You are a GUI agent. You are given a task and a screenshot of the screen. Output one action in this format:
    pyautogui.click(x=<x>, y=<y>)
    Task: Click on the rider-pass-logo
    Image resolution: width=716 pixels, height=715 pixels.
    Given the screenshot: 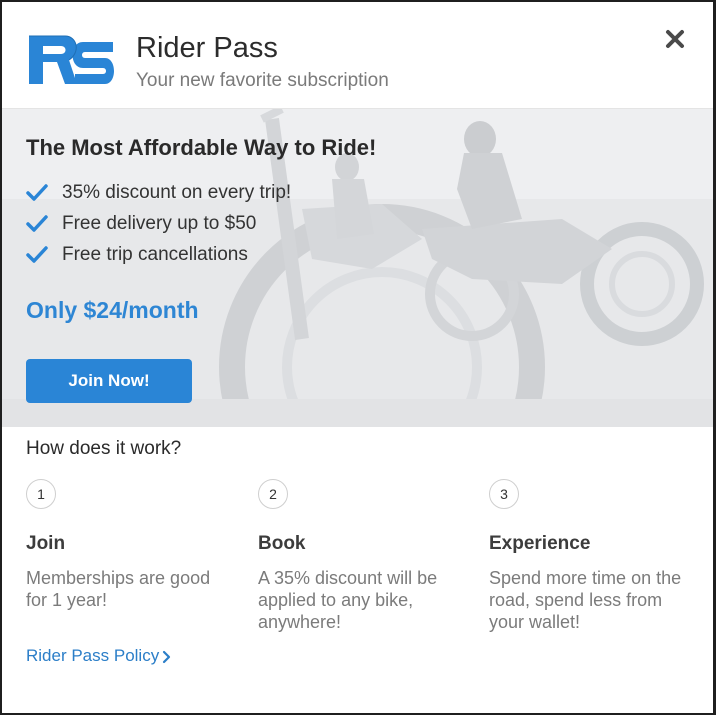 What is the action you would take?
    pyautogui.click(x=71, y=59)
    